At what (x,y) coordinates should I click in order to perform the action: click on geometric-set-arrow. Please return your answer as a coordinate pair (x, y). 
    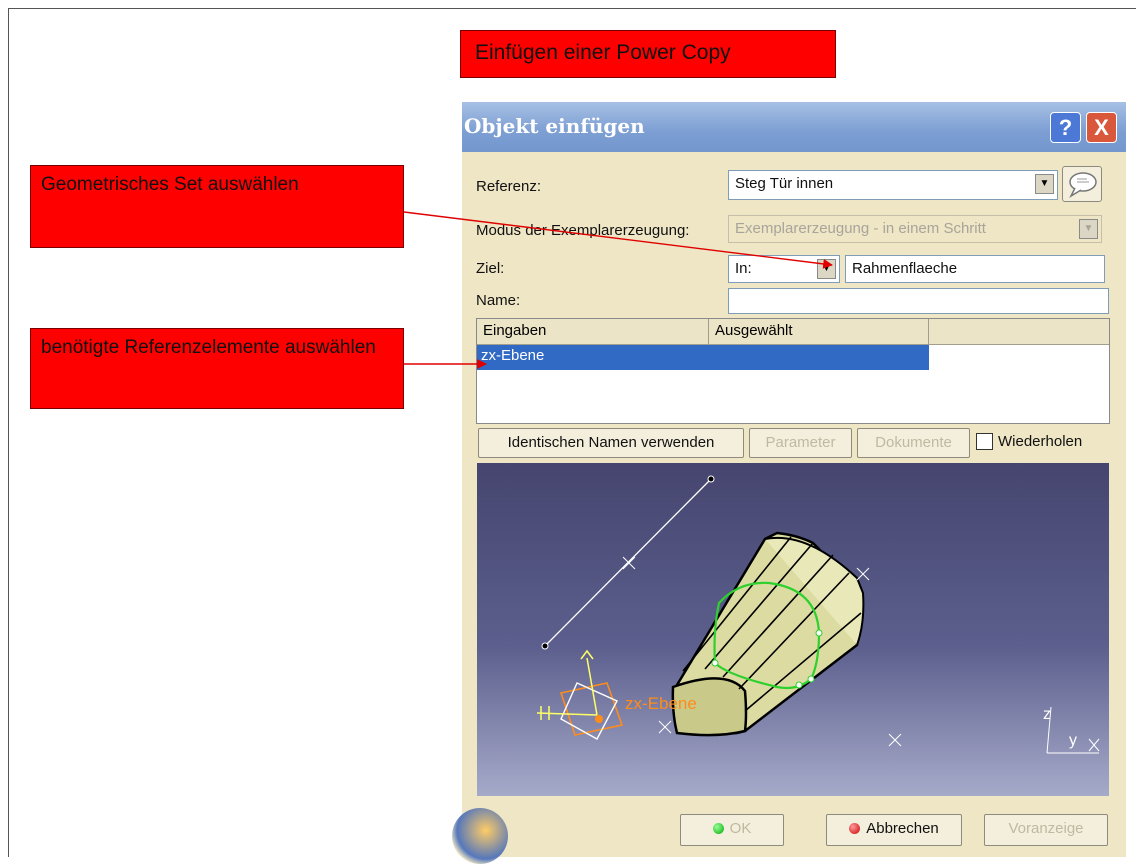
    Looking at the image, I should click on (618, 240).